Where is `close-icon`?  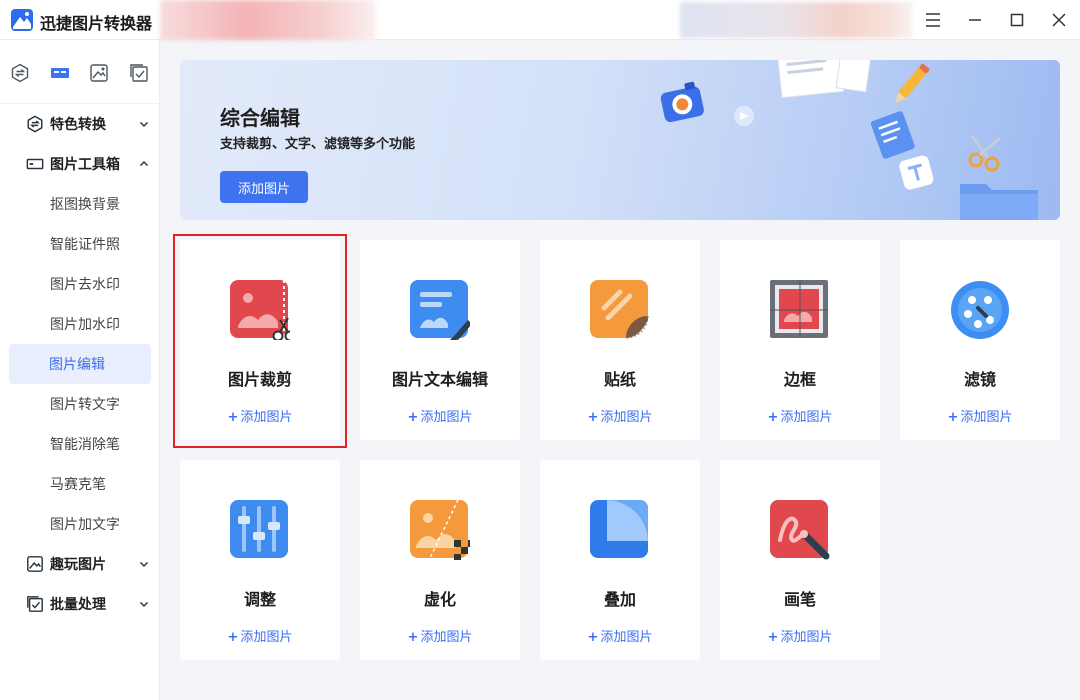
close-icon is located at coordinates (1059, 20).